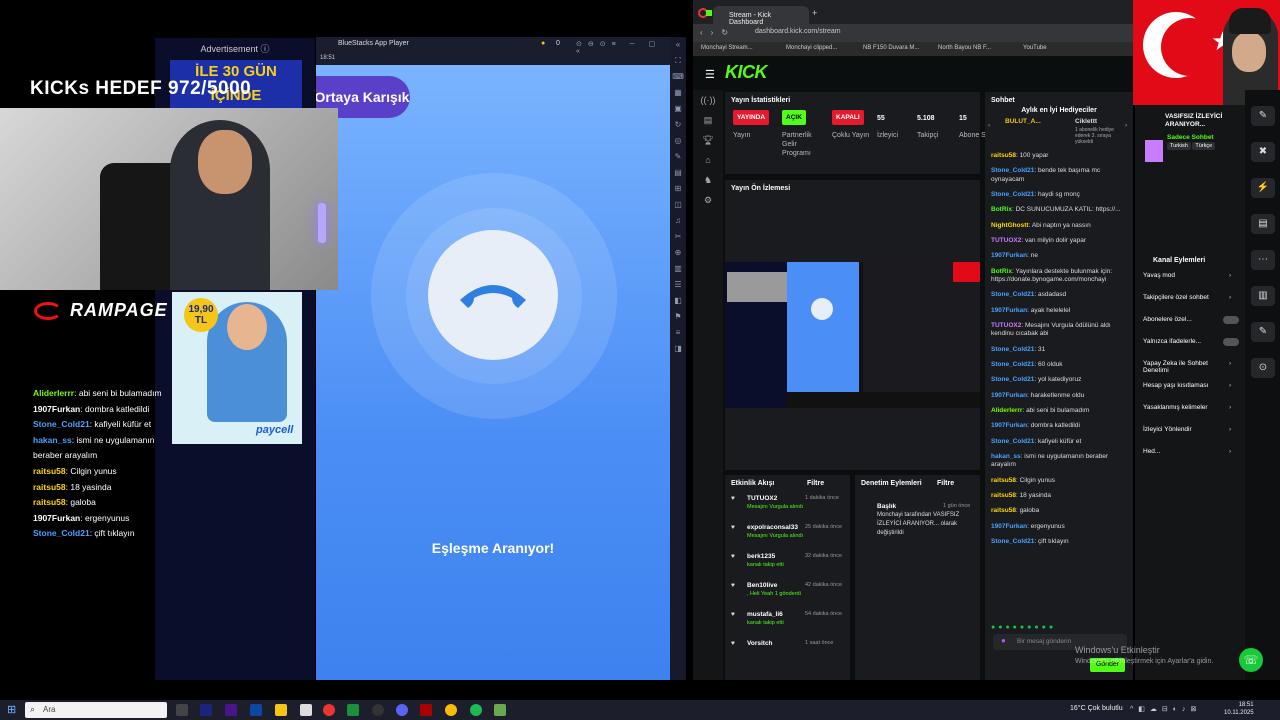 The image size is (1280, 720). Describe the element at coordinates (1059, 411) in the screenshot. I see `chat-message: Aliderlerrr: abi seni bi bulamadım` at that location.